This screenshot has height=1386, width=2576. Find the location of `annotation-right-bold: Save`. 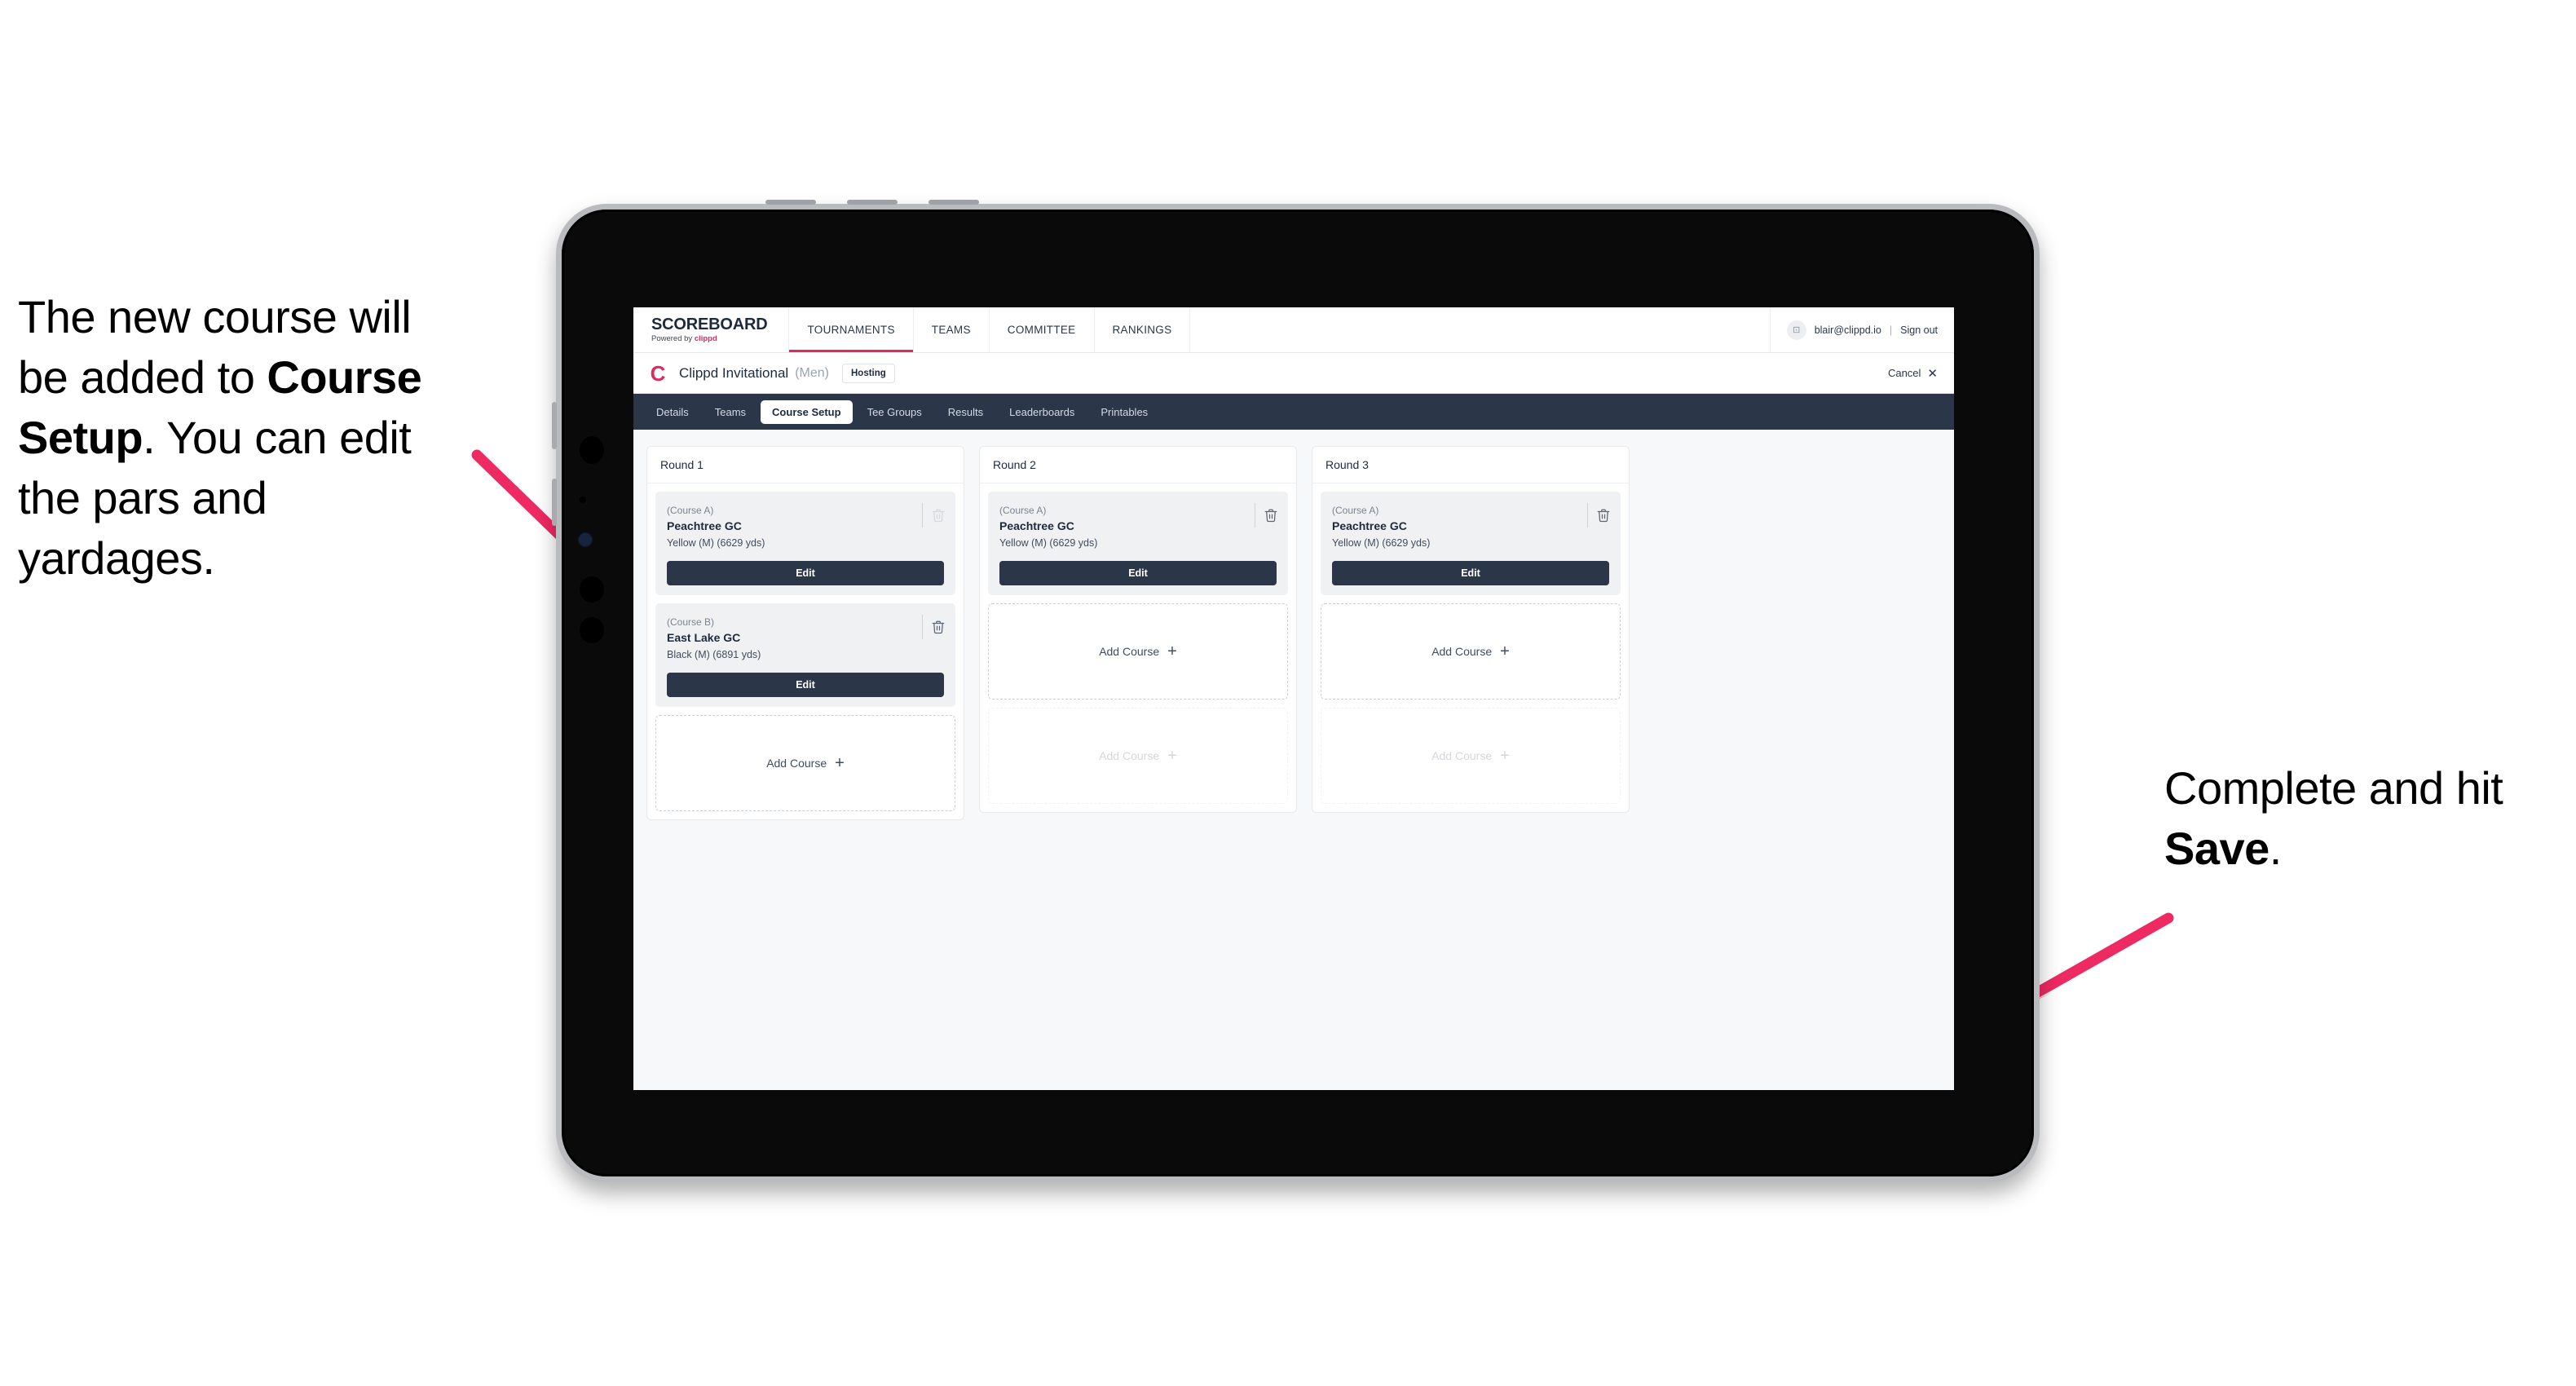

annotation-right-bold: Save is located at coordinates (2216, 848).